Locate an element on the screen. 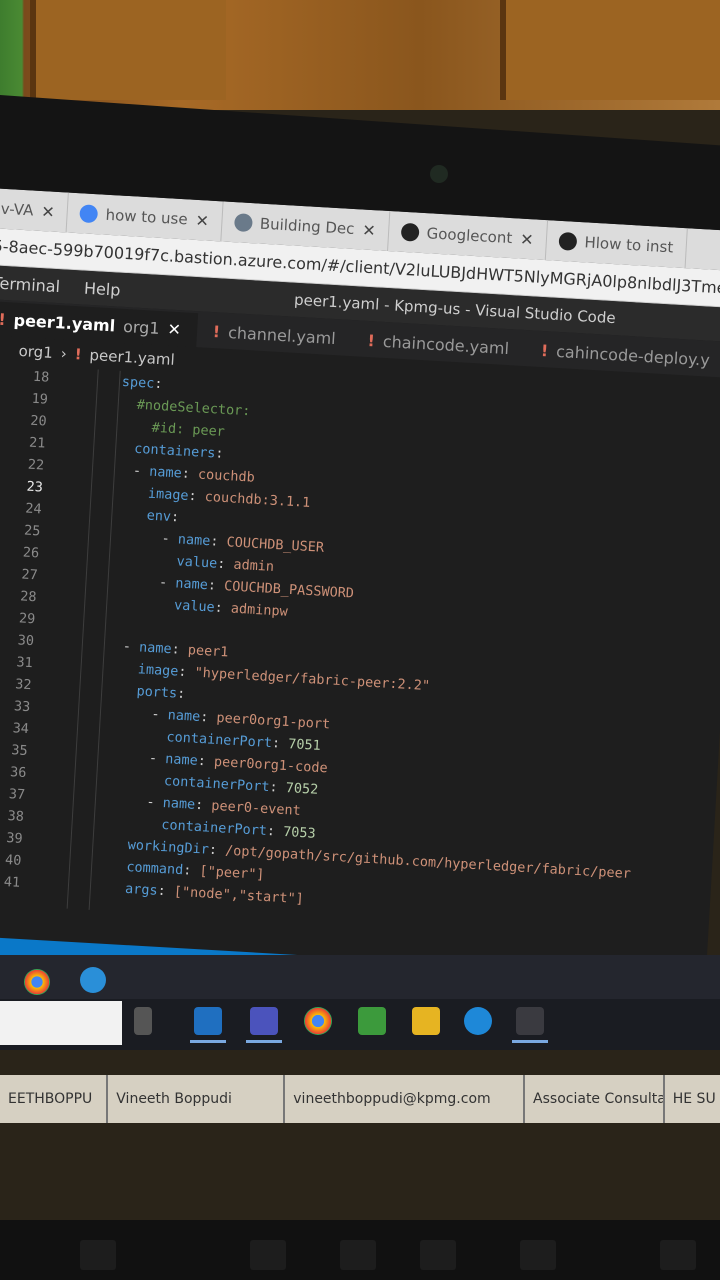  browser-tab: v-VA ✕ is located at coordinates (34, 210).